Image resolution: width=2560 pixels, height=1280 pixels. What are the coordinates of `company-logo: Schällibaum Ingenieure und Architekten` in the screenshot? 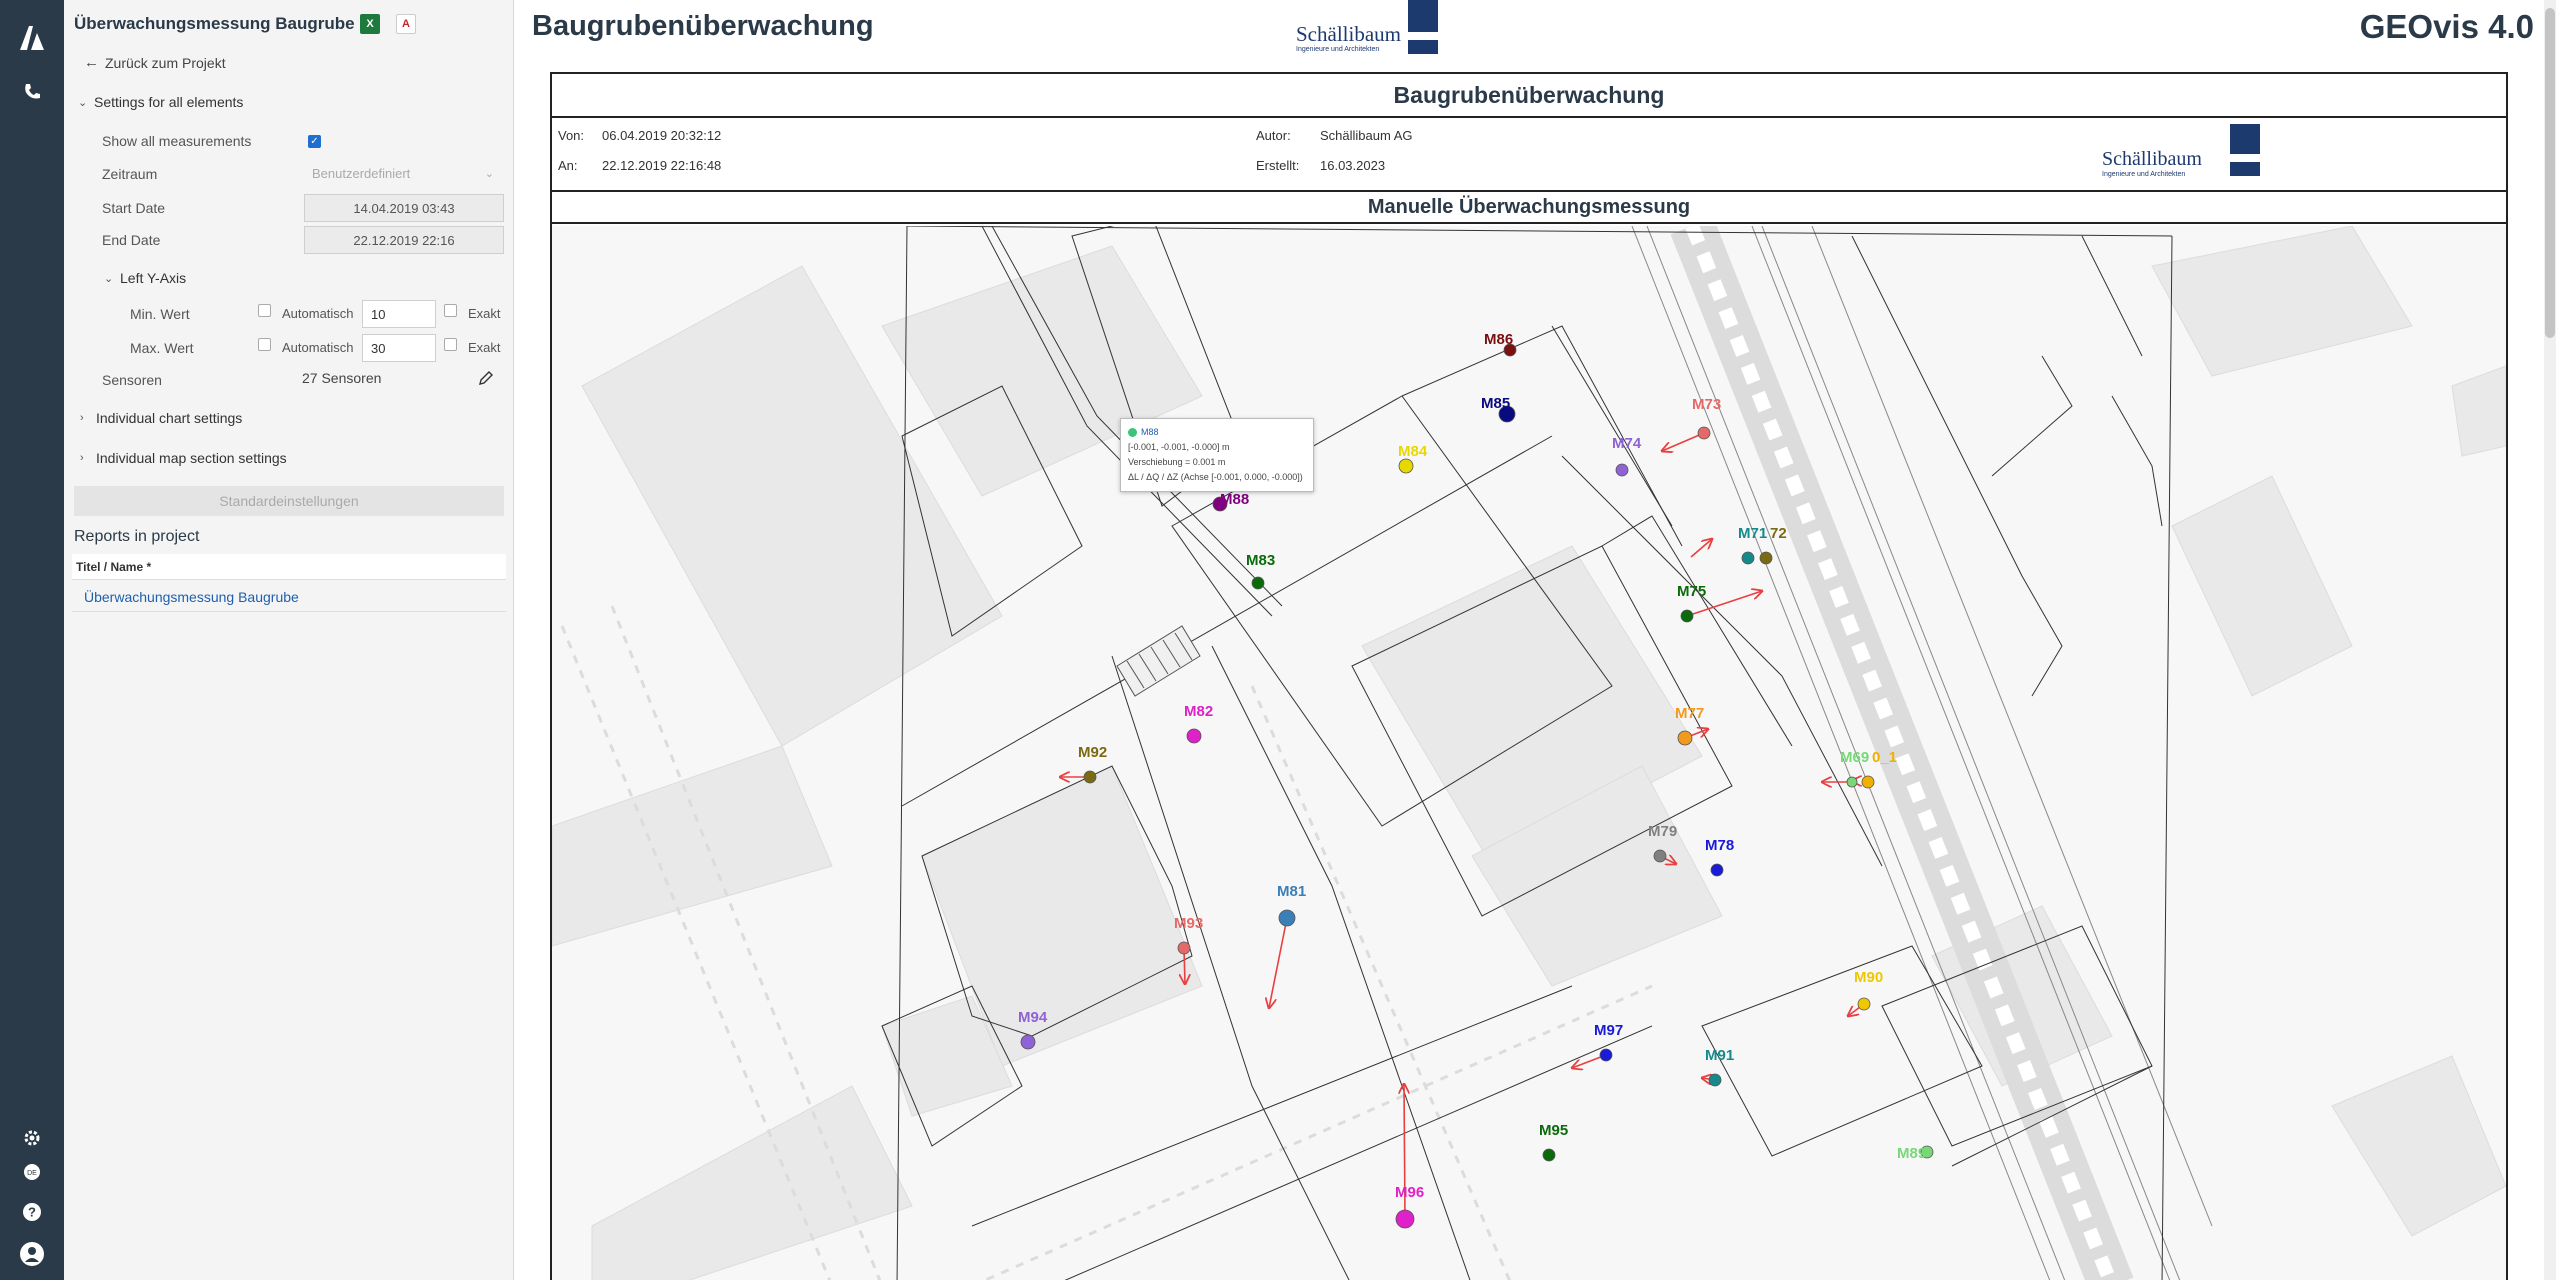 It's located at (1376, 28).